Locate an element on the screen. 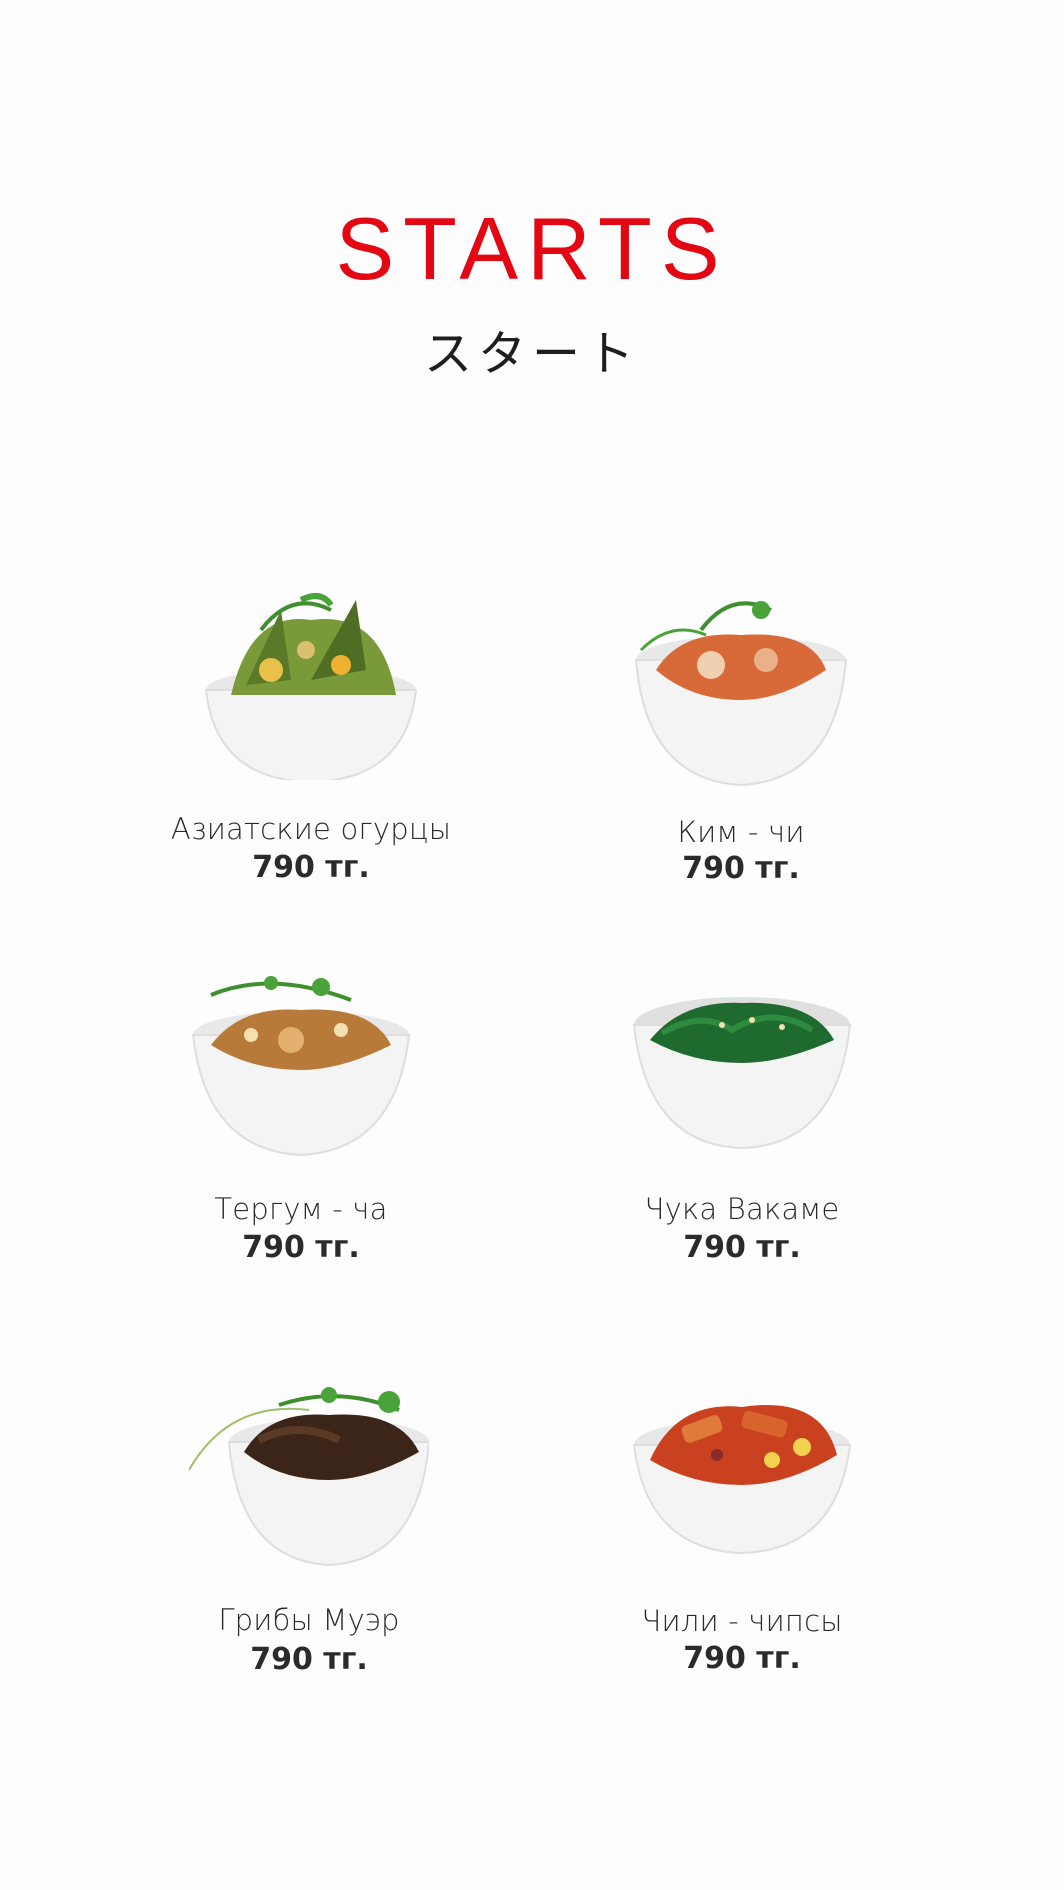 This screenshot has width=1064, height=1890. dish-name: Тергум - ча is located at coordinates (301, 1209).